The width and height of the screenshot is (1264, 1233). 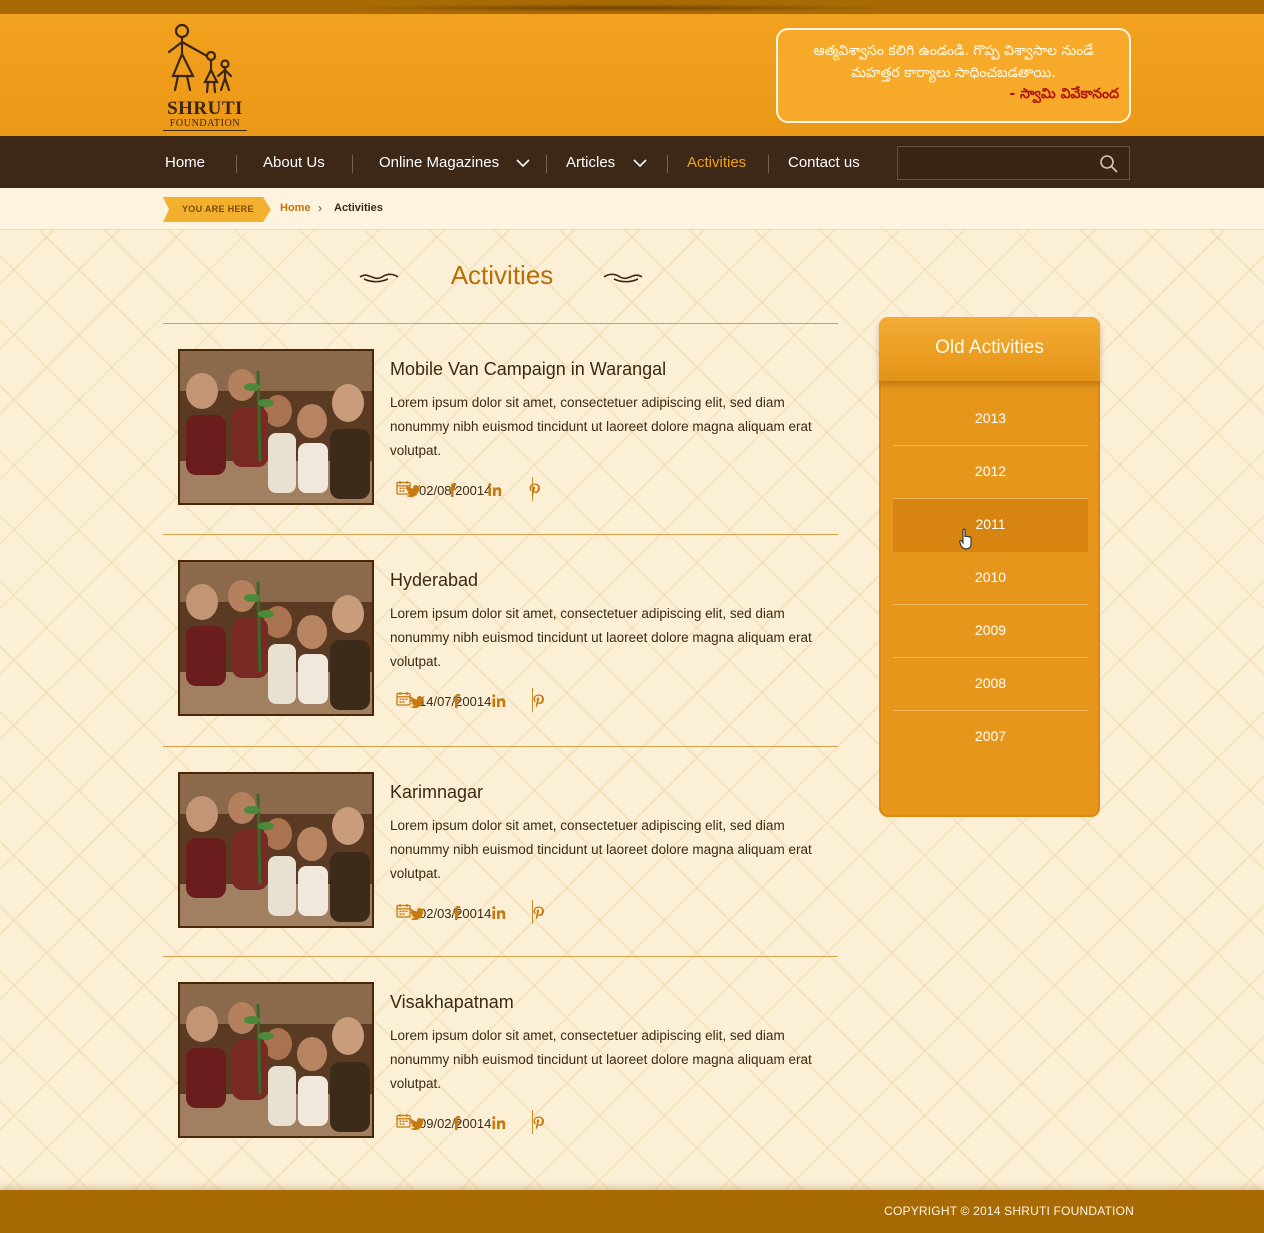 What do you see at coordinates (434, 580) in the screenshot?
I see `activity-title: Hyderabad` at bounding box center [434, 580].